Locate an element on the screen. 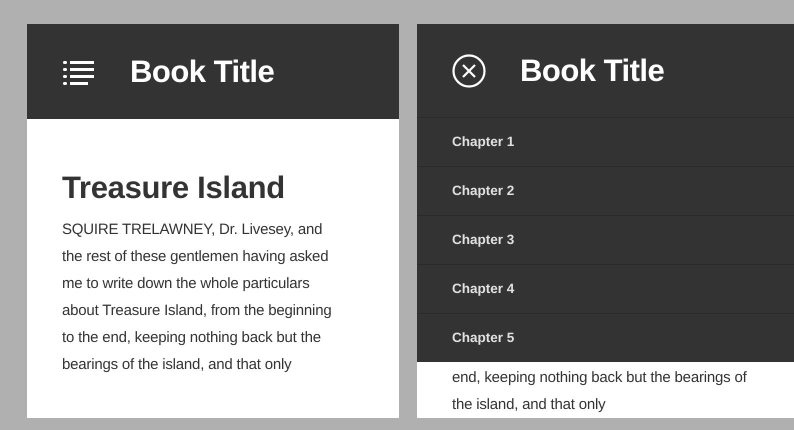 The height and width of the screenshot is (430, 794). body-text: SQUIRE TRELAWNEY, Dr. Livesey, and the rest of these gentlemen having asked me to write down the whole particulars about Treasure Island, from the beginning to the end, keeping nothing back but the bearings of the island, and that only is located at coordinates (197, 298).